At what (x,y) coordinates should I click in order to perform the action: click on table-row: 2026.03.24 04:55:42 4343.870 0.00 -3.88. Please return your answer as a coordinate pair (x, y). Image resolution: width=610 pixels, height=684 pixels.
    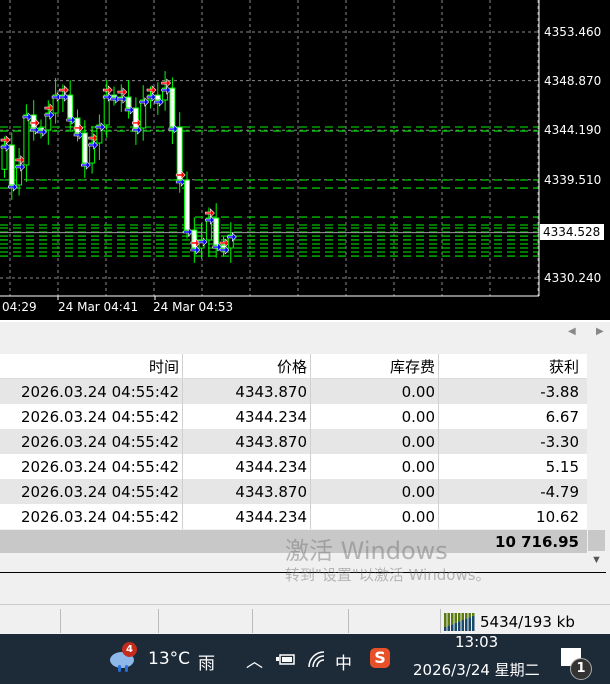
    Looking at the image, I should click on (293, 391).